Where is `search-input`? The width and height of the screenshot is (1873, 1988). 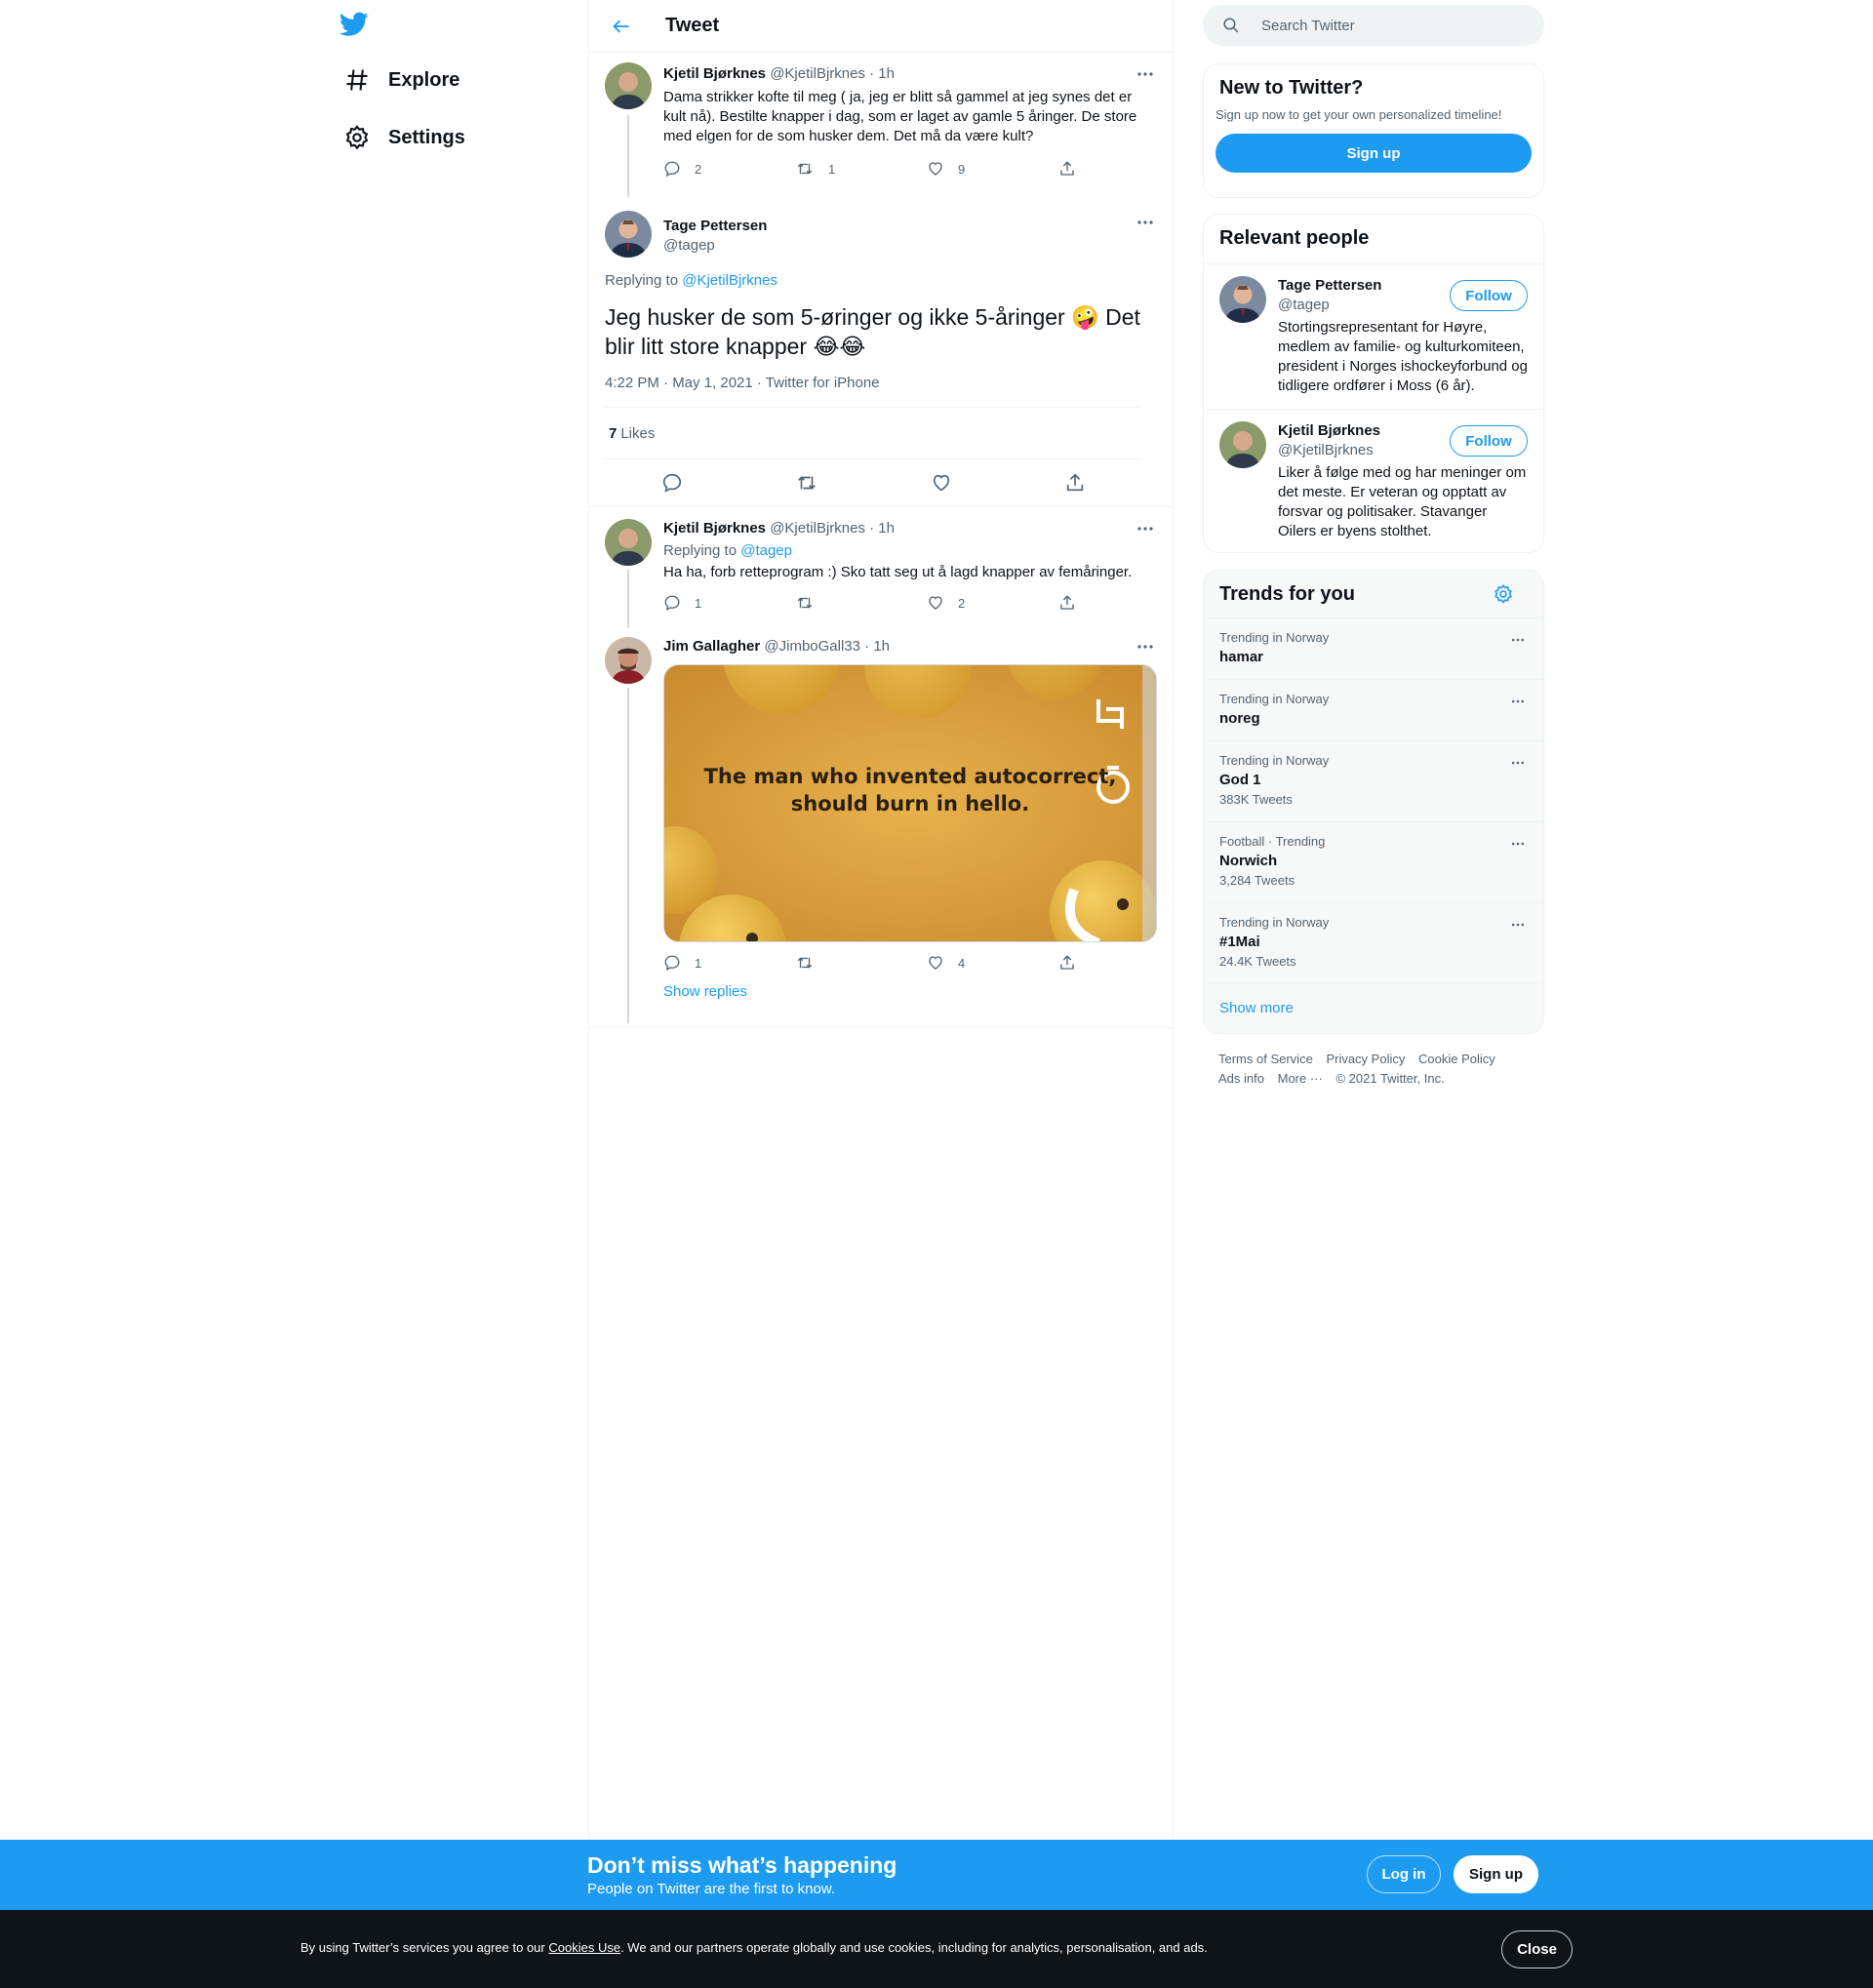 search-input is located at coordinates (1388, 26).